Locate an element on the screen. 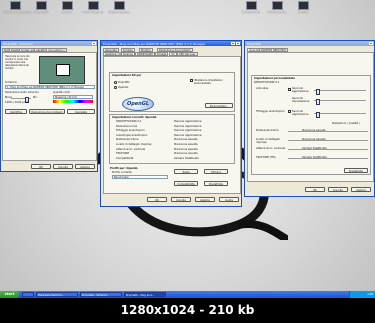 Image resolution: width=375 pixels, height=323 pixels. save-button: Salva is located at coordinates (186, 171).